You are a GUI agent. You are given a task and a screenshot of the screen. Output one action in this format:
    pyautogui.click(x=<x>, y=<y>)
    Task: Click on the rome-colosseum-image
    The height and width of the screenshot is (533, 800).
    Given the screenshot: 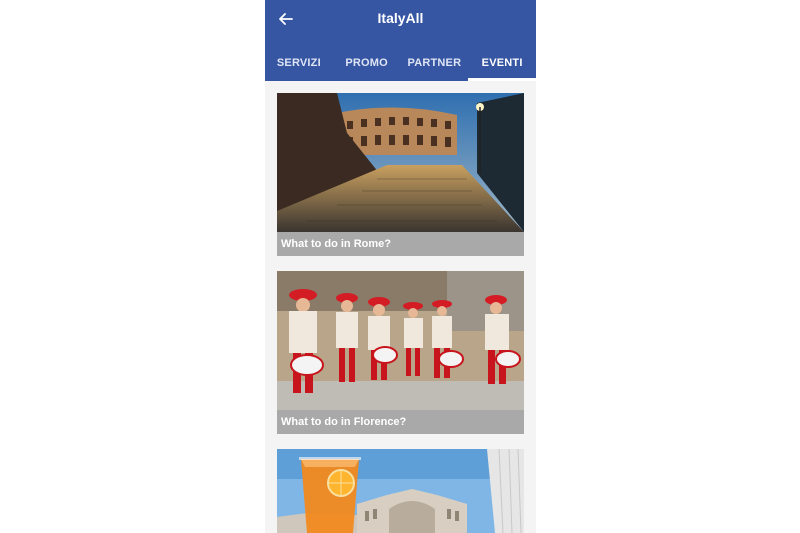 What is the action you would take?
    pyautogui.click(x=400, y=162)
    